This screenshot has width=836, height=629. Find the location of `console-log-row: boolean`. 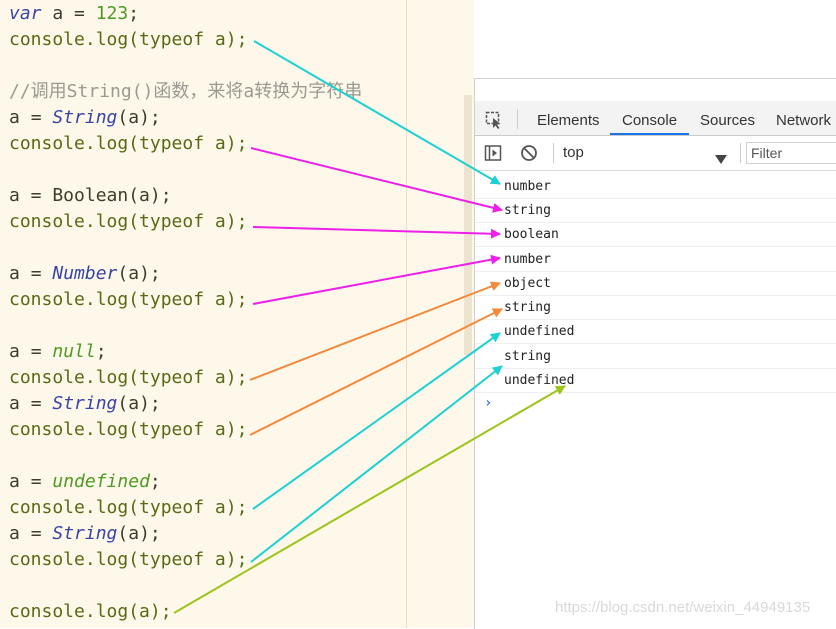

console-log-row: boolean is located at coordinates (655, 235).